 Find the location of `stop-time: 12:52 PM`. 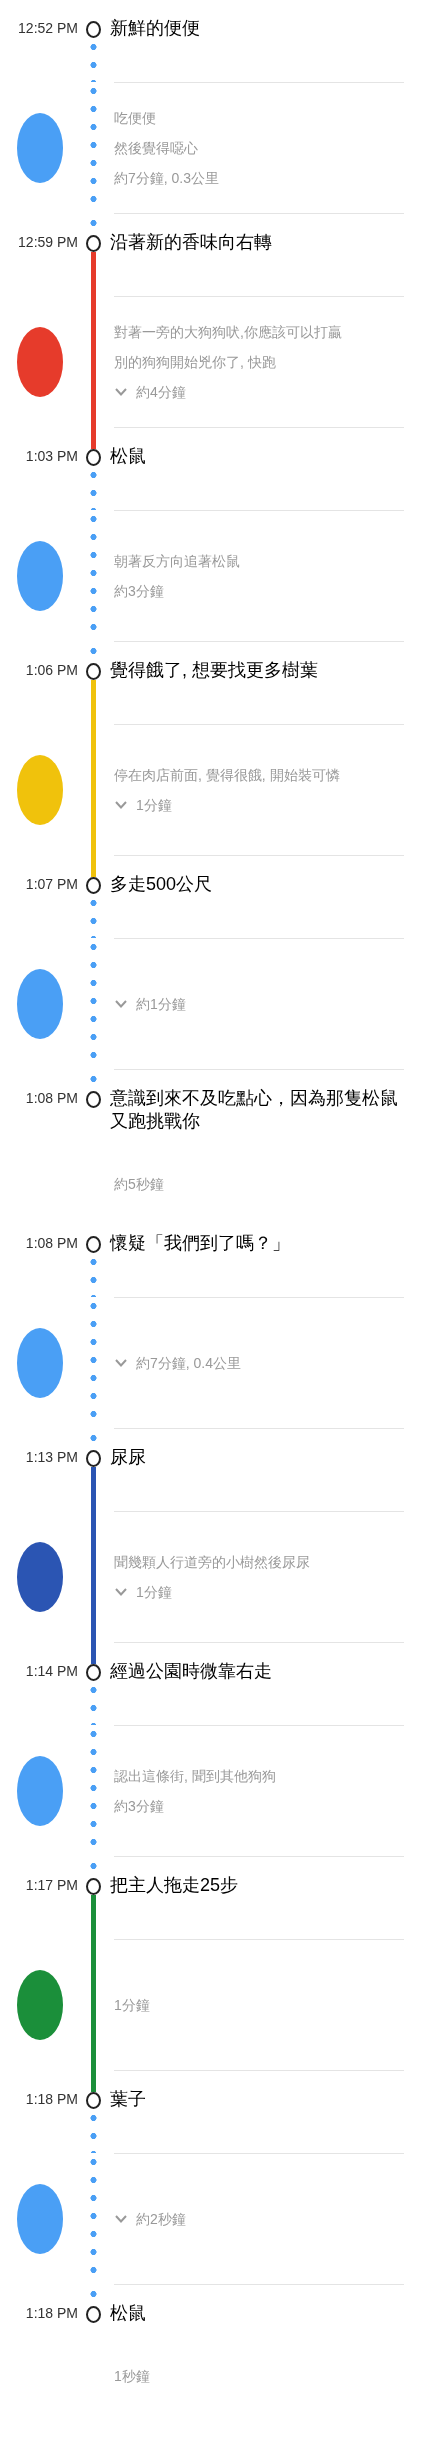

stop-time: 12:52 PM is located at coordinates (48, 28).